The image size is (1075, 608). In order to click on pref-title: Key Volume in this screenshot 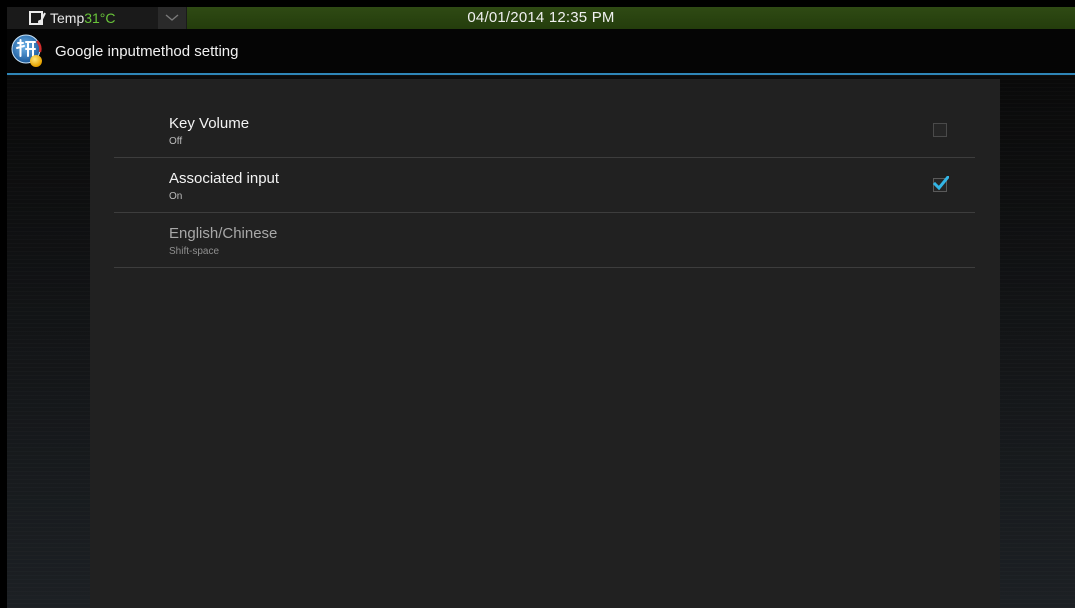, I will do `click(209, 123)`.